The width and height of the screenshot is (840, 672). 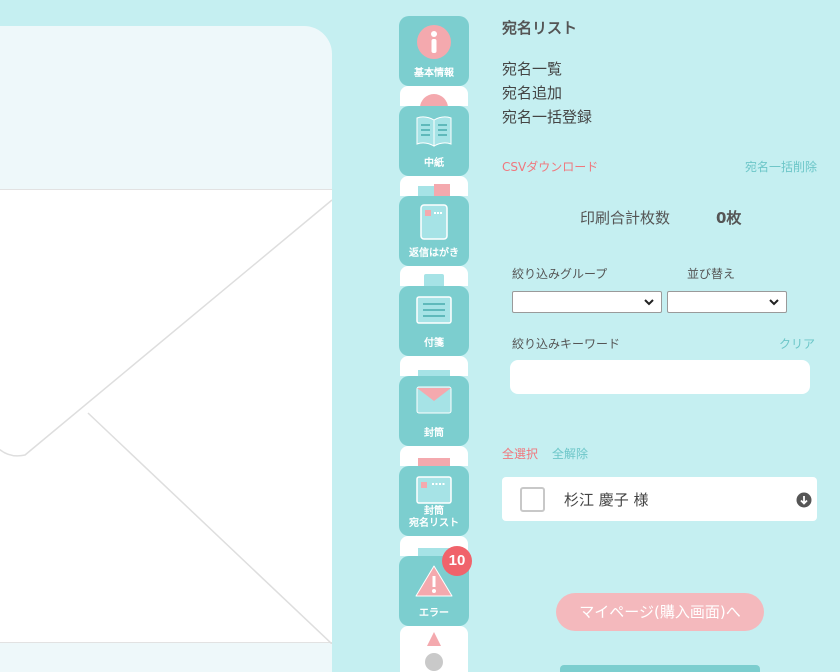 I want to click on filter-keyword-input, so click(x=660, y=377).